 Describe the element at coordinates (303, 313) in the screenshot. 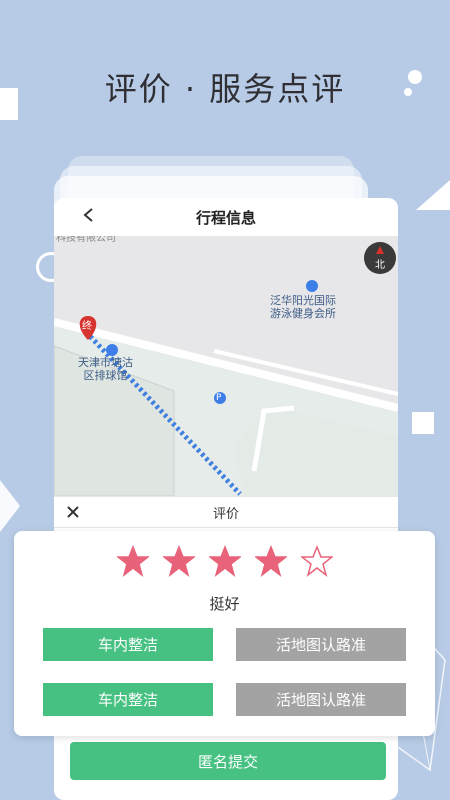

I see `pool-label-line: 游泳健身会所` at that location.